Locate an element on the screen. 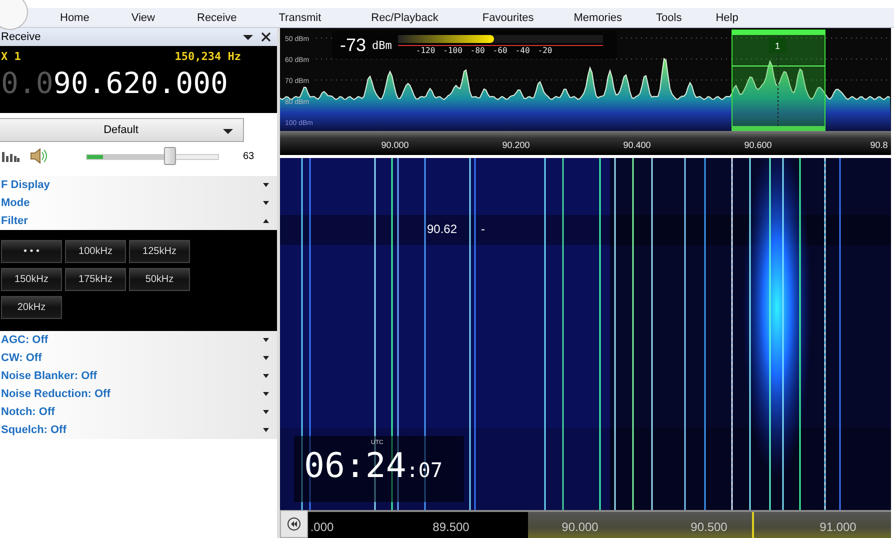 This screenshot has height=538, width=894. receiver-label: X 1 is located at coordinates (11, 56).